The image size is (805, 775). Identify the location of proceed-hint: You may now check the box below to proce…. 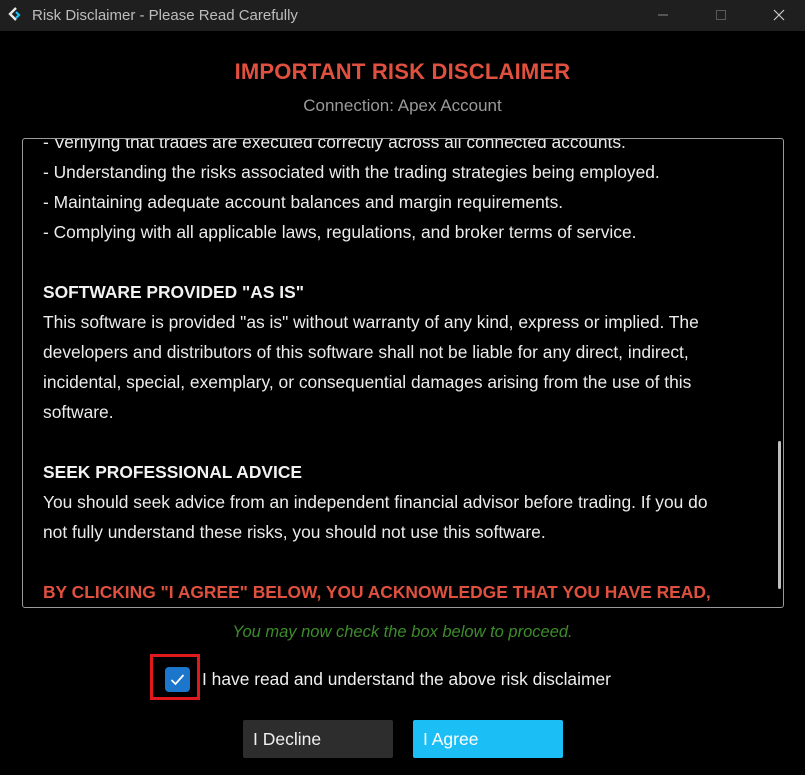
(402, 632).